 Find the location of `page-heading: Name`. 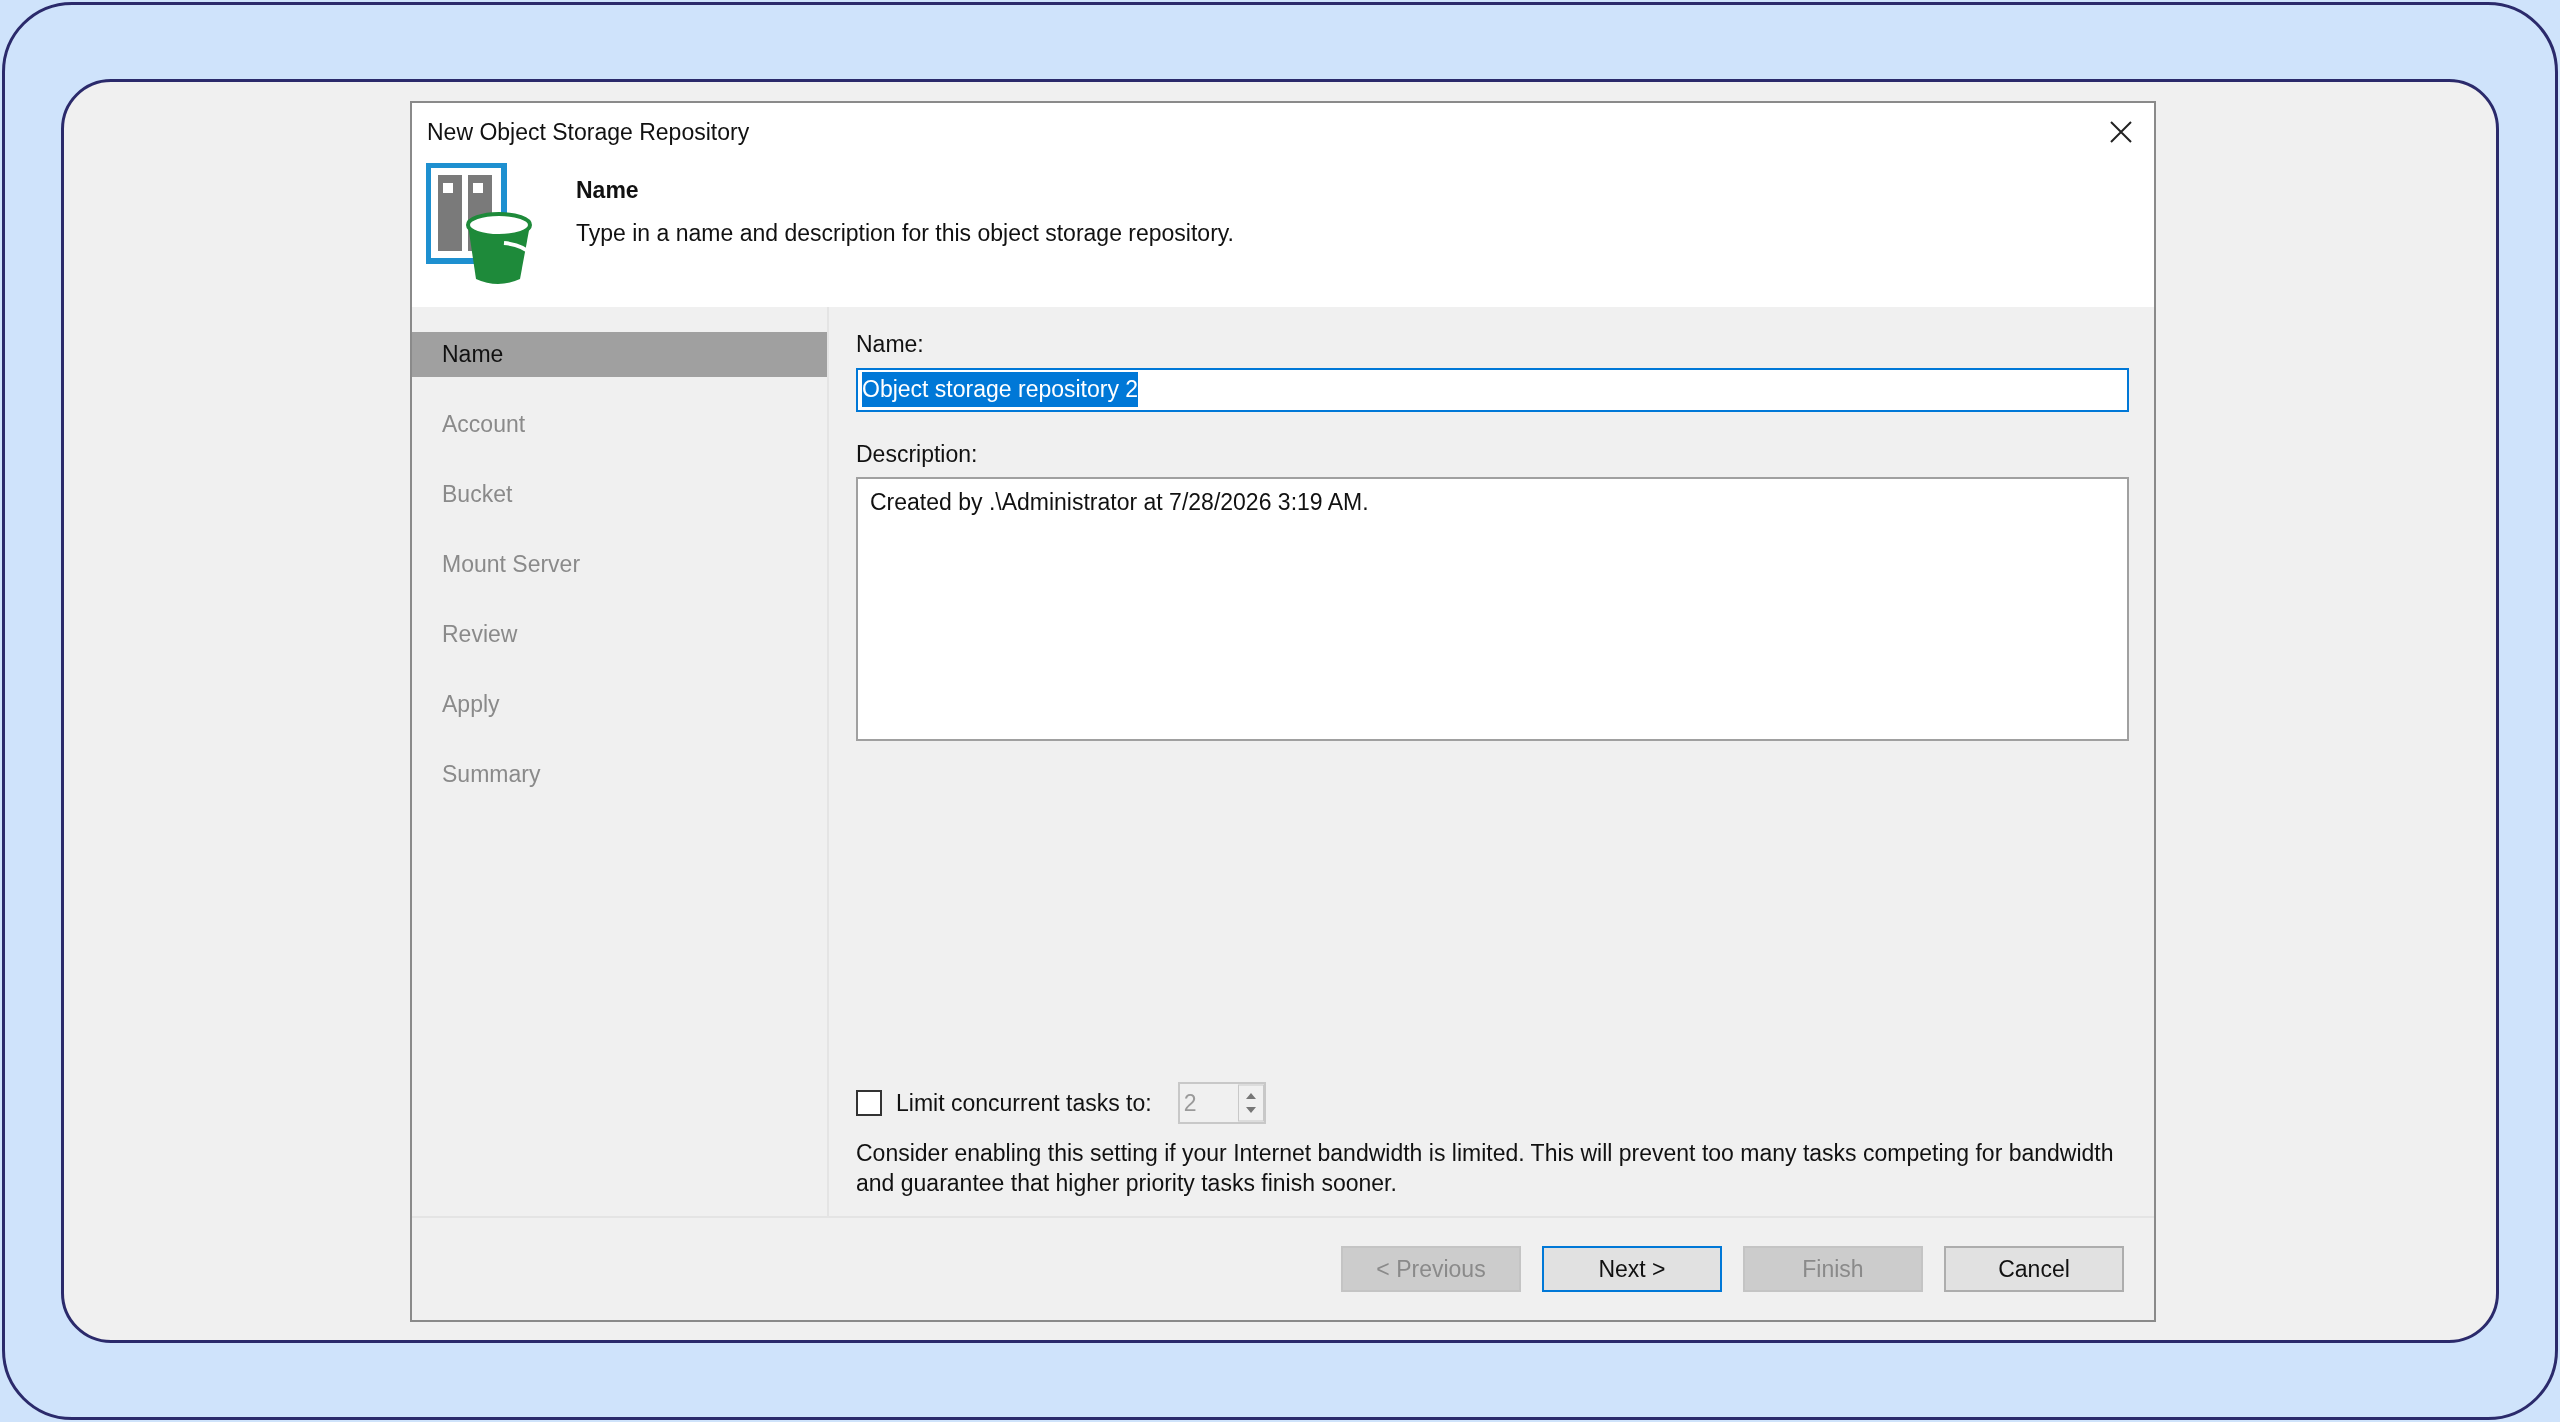

page-heading: Name is located at coordinates (608, 190).